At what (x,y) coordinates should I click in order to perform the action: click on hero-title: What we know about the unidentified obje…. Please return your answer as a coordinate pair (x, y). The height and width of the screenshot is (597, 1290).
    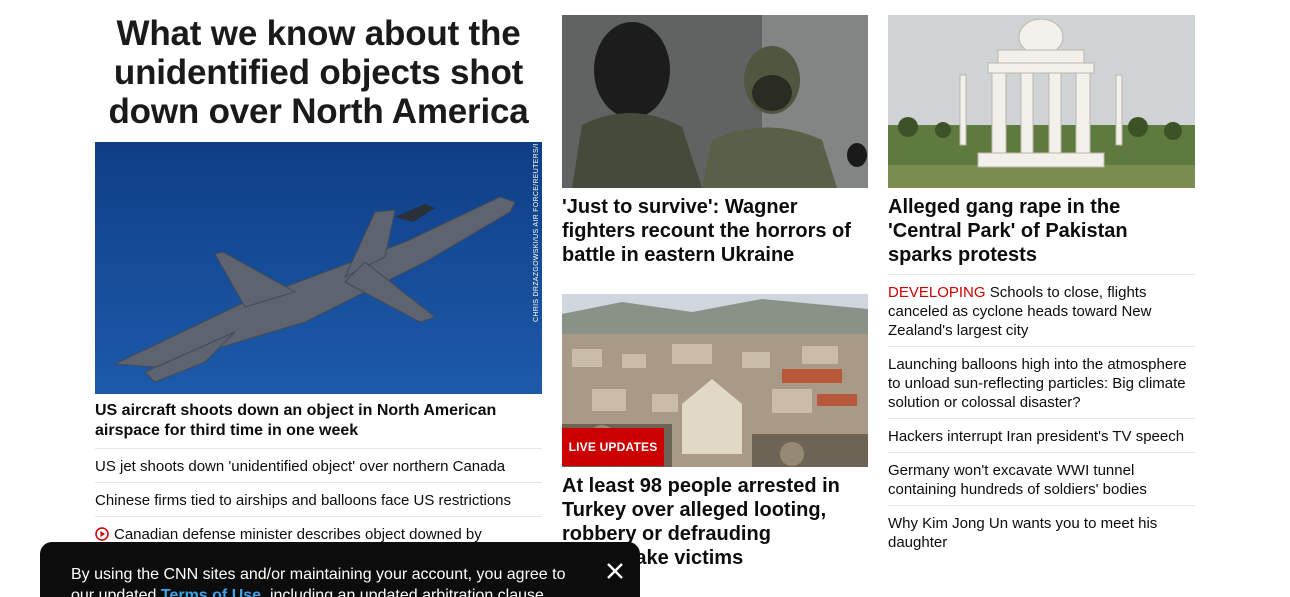
    Looking at the image, I should click on (318, 72).